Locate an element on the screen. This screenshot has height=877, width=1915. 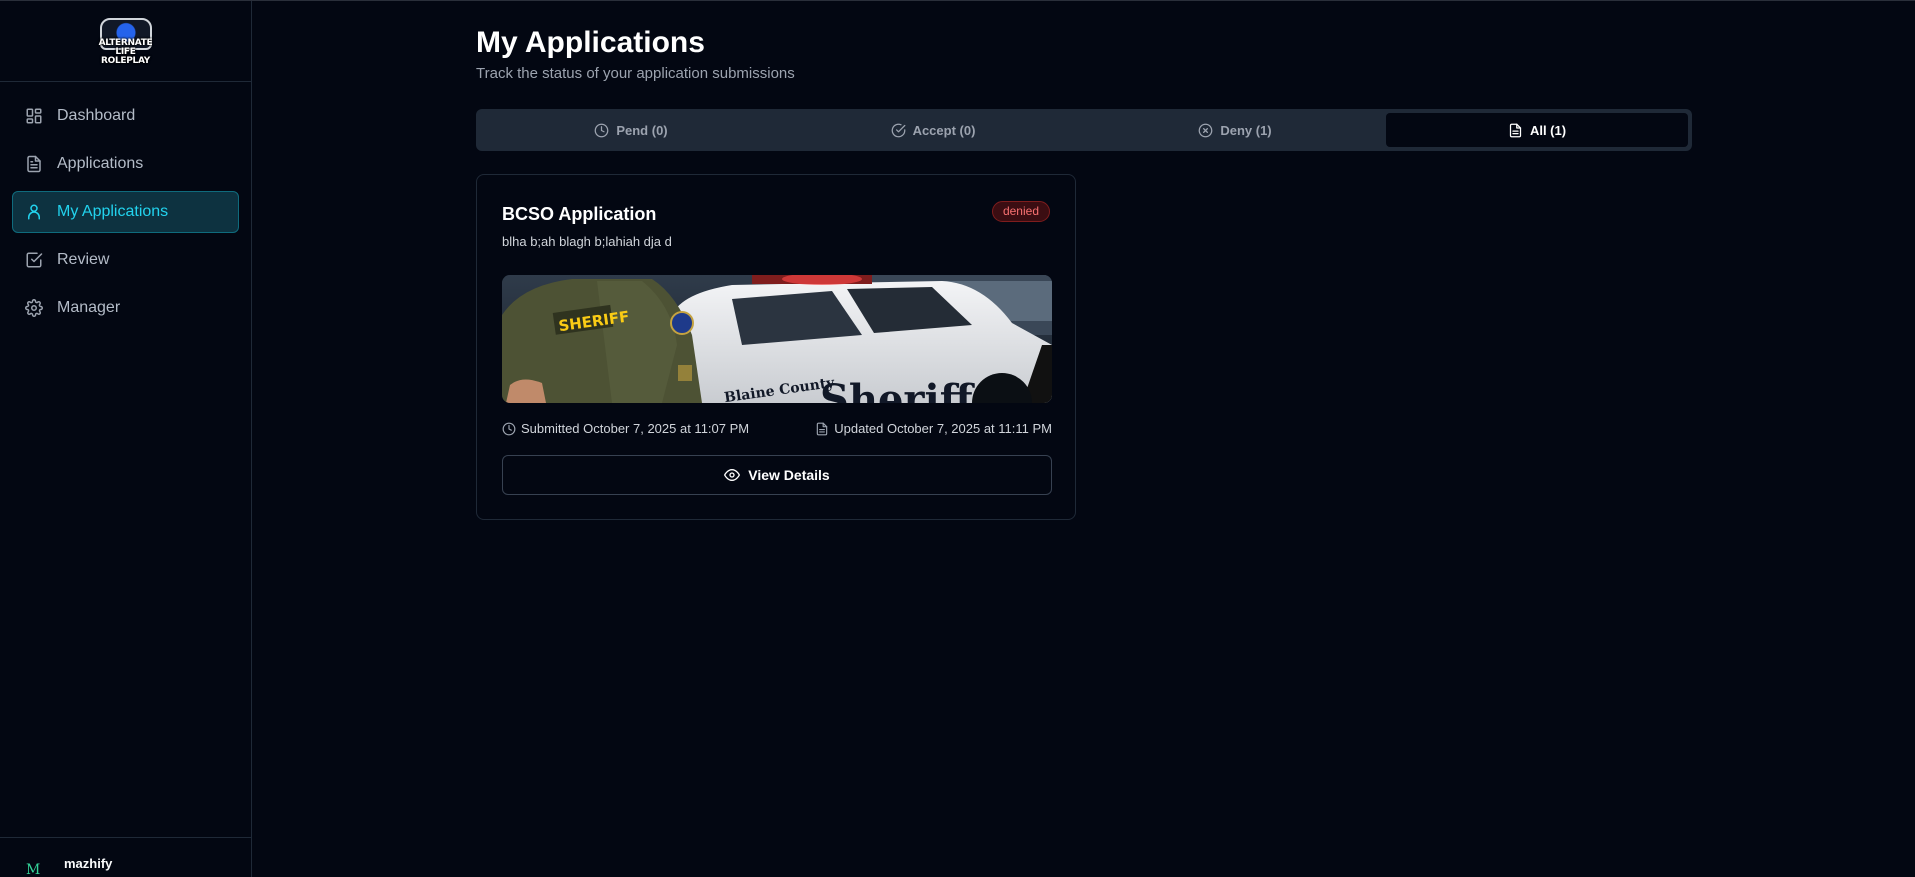
eye-icon is located at coordinates (732, 475).